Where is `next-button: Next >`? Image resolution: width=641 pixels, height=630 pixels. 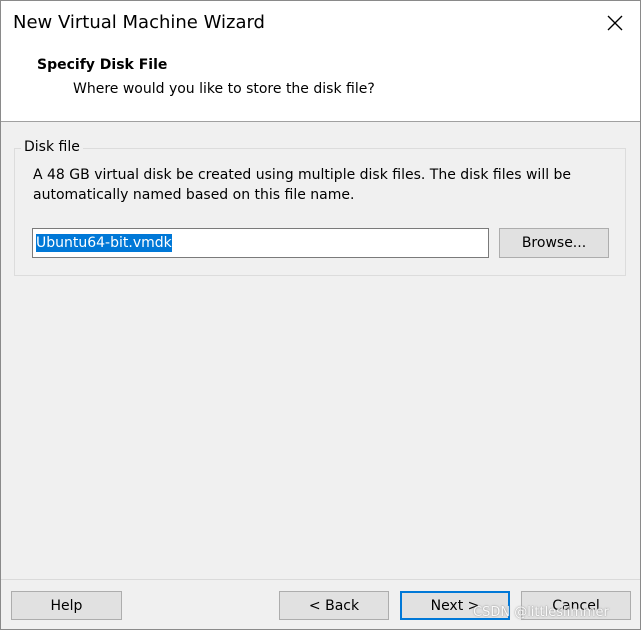
next-button: Next > is located at coordinates (455, 605).